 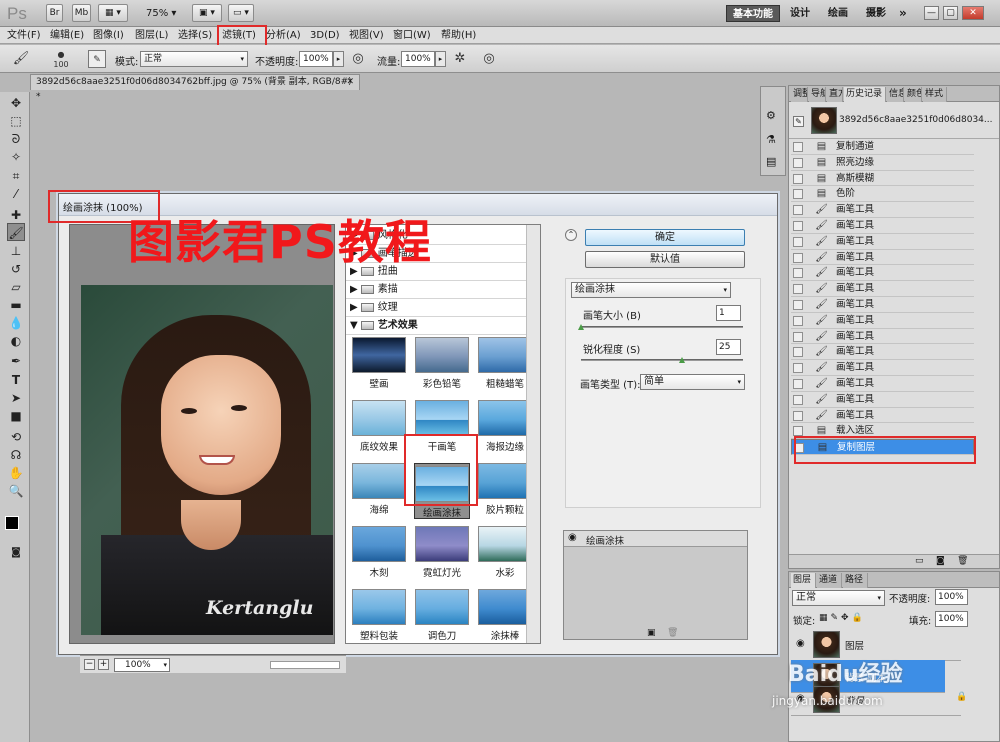 What do you see at coordinates (882, 431) in the screenshot?
I see `history-item: ▤ 载入选区` at bounding box center [882, 431].